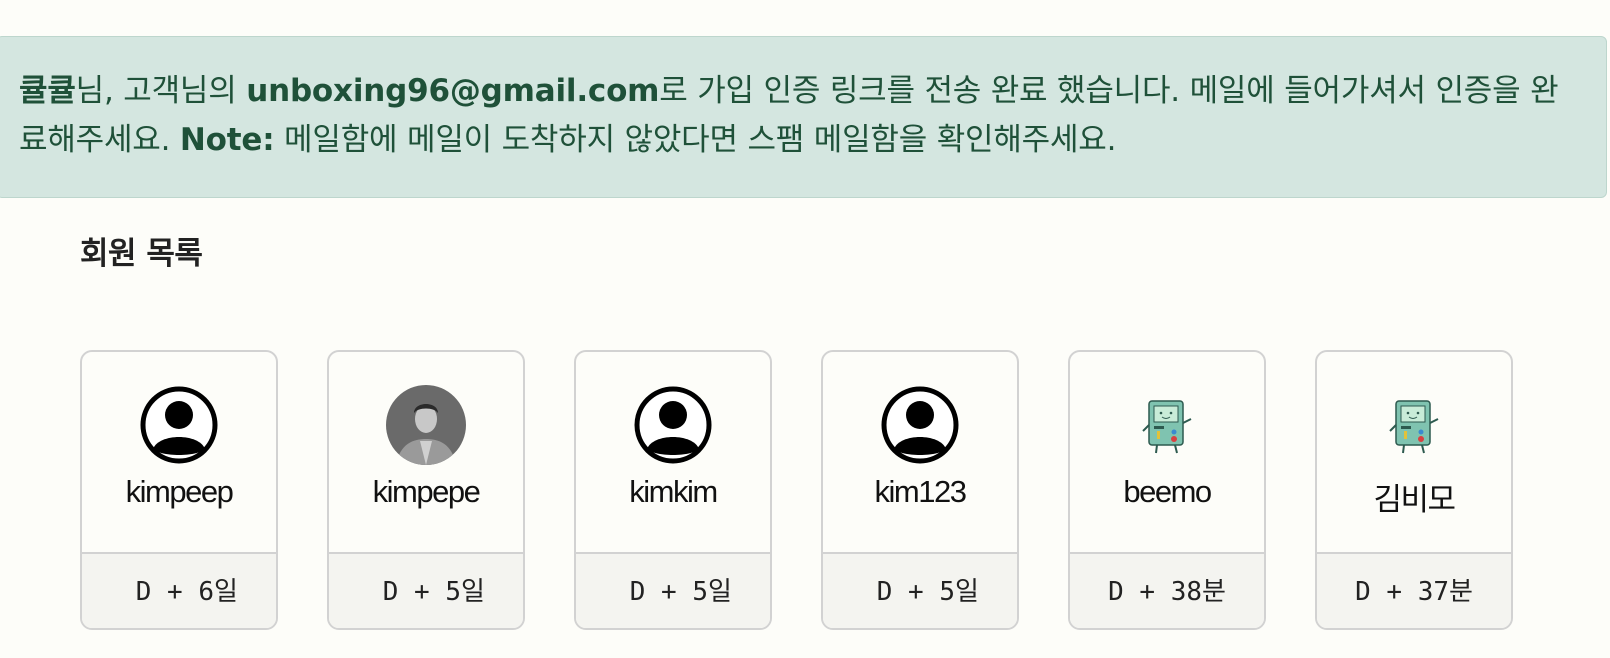 The width and height of the screenshot is (1610, 658). What do you see at coordinates (141, 254) in the screenshot?
I see `member-list-title: 회원 목록` at bounding box center [141, 254].